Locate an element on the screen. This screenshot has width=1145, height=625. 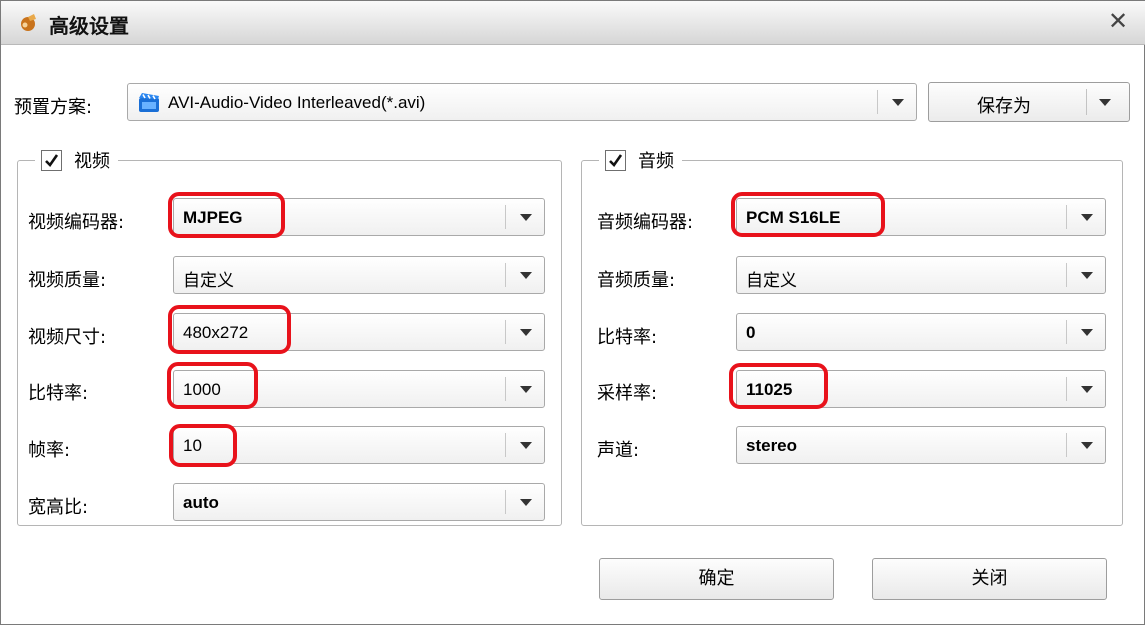
field-label: 视频质量: is located at coordinates (67, 280).